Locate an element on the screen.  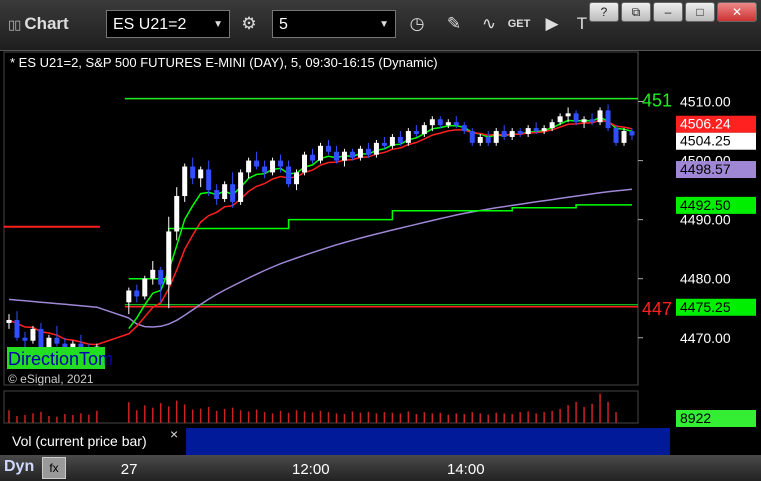
support-step-line is located at coordinates (380, 242).